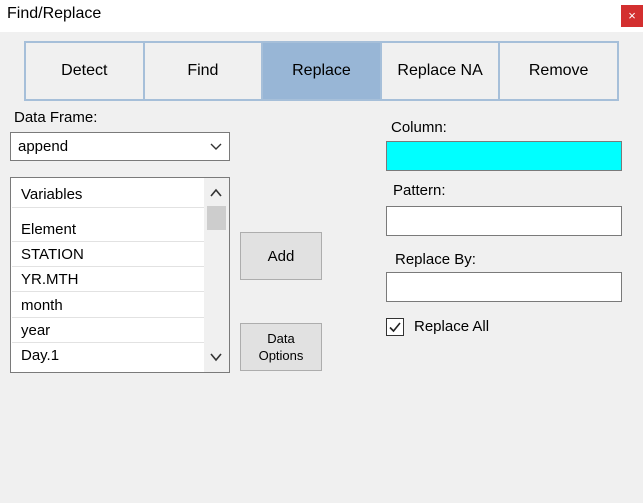  Describe the element at coordinates (281, 347) in the screenshot. I see `data-options-button: Data Options` at that location.